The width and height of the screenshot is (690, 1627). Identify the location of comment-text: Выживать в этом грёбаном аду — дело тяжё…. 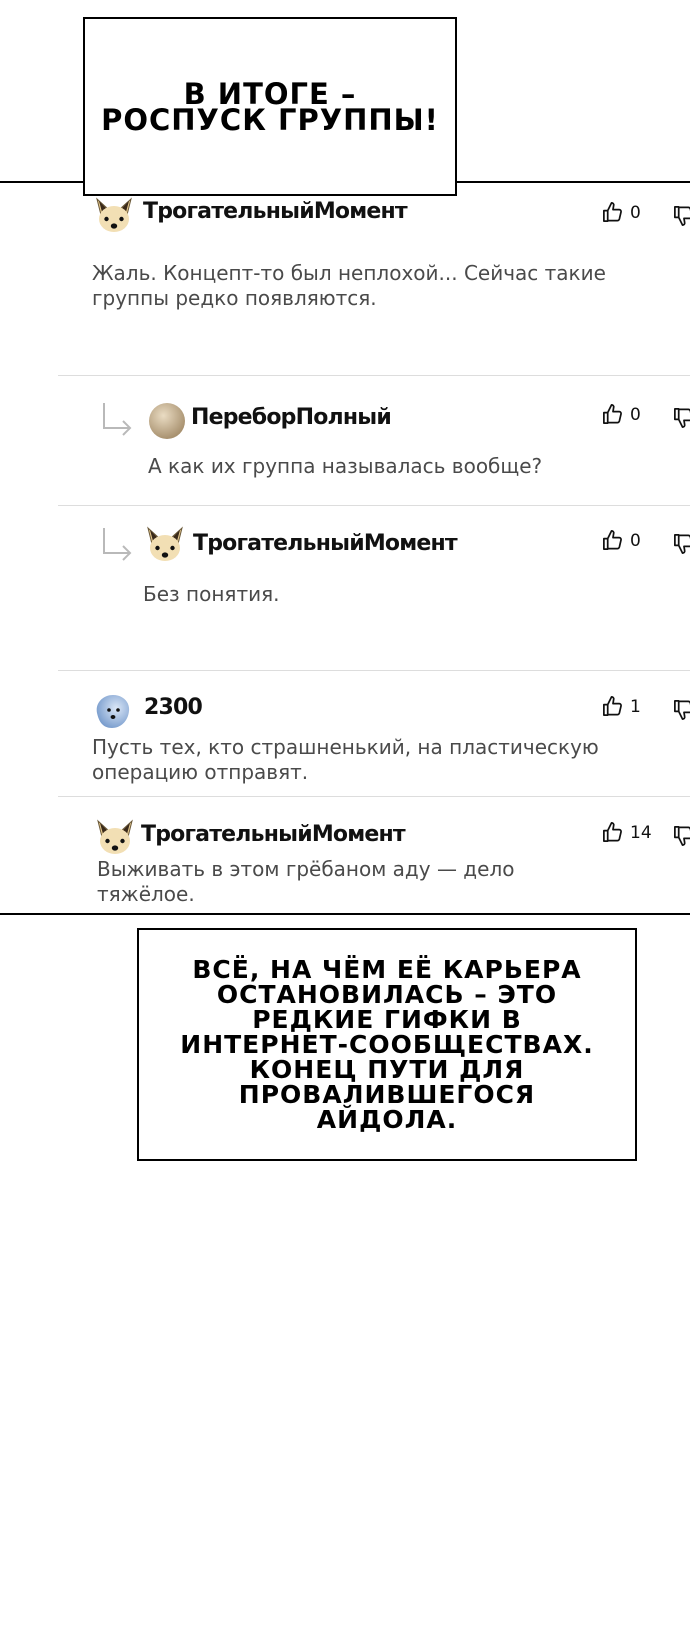
(306, 881).